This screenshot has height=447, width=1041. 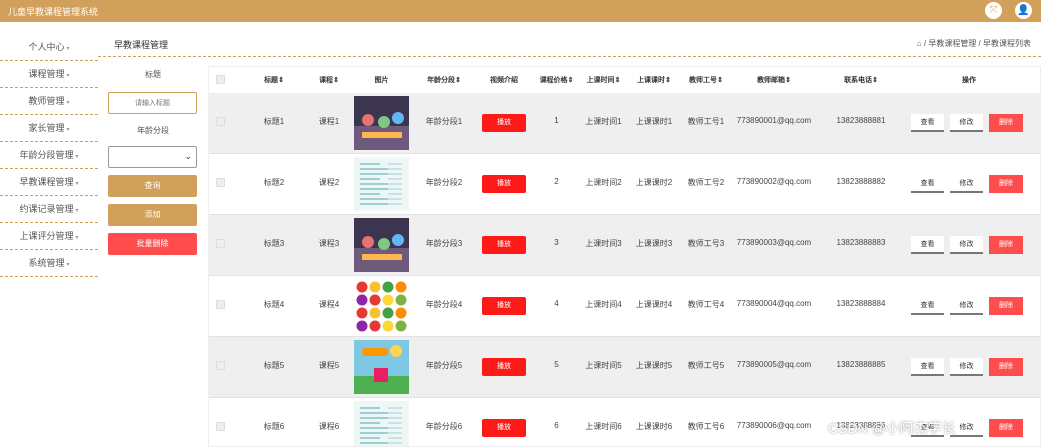 I want to click on cell-age: 年龄分段2, so click(x=444, y=182).